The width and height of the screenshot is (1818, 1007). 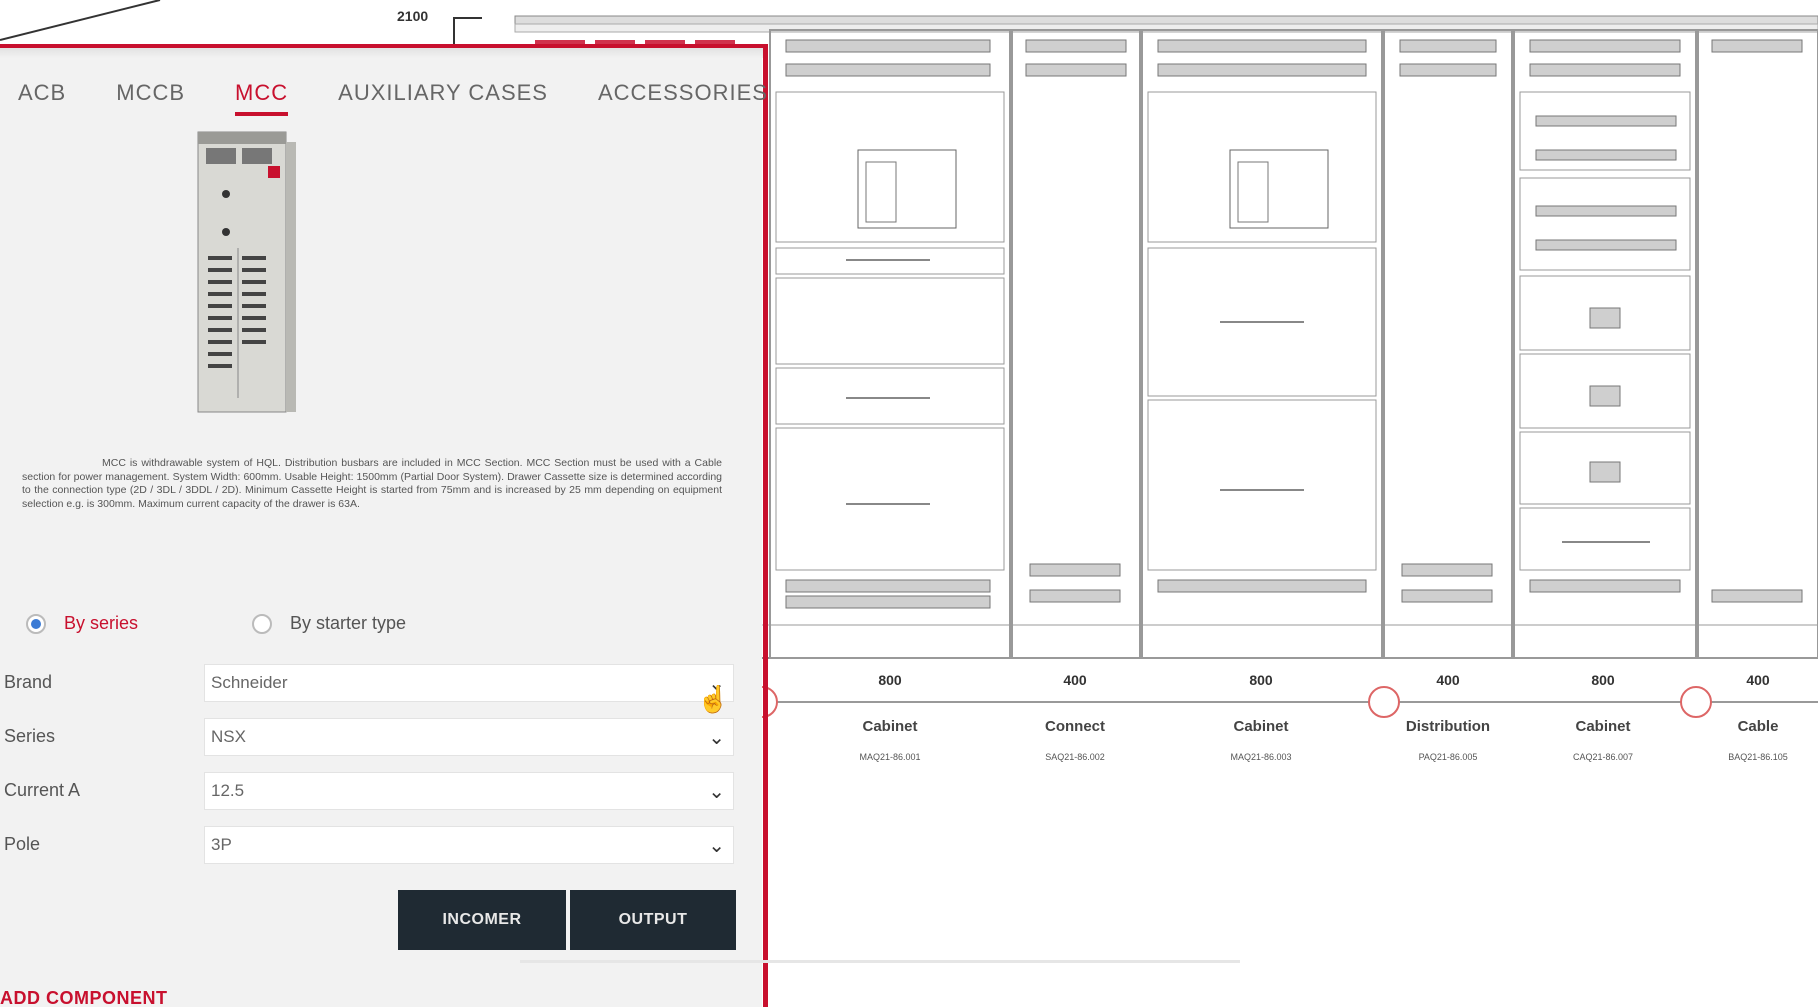 I want to click on current-row: Current A 12.5 ⌄, so click(x=370, y=792).